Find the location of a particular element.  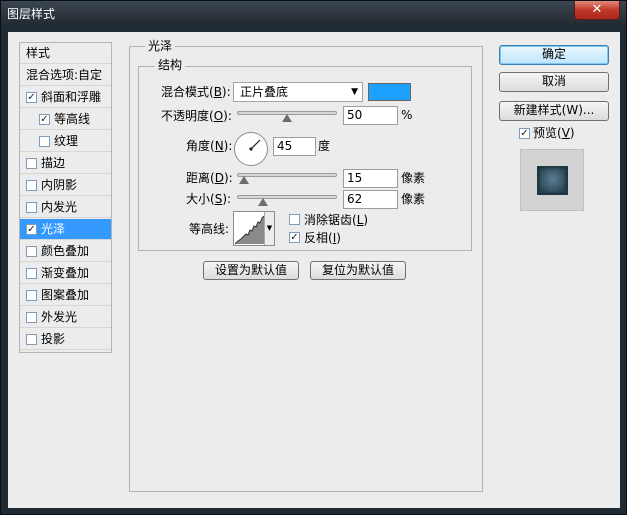

distance-label: 距离(D): is located at coordinates (209, 178).